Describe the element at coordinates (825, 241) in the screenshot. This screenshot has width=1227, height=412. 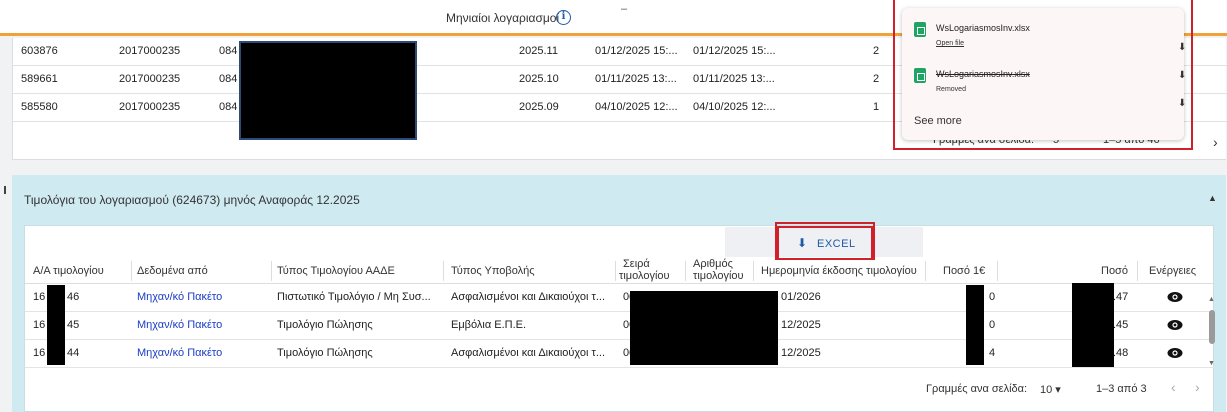
I see `excel-highlight-frame` at that location.